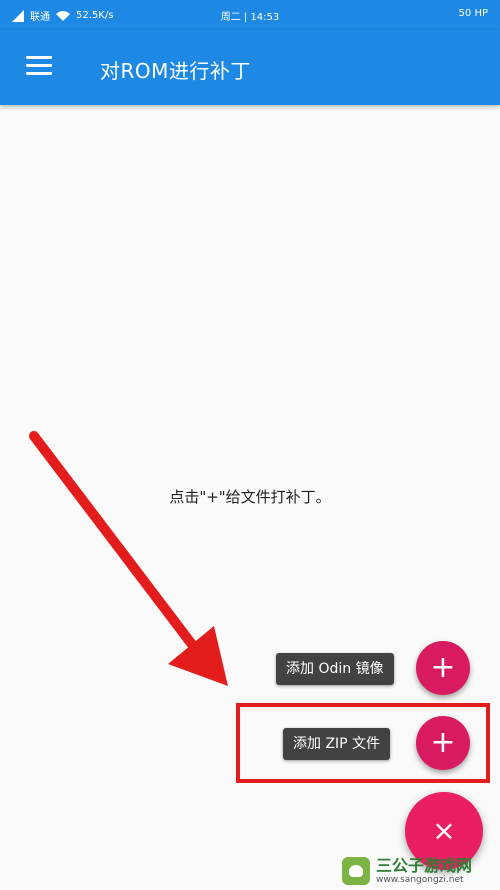  What do you see at coordinates (444, 830) in the screenshot?
I see `close-icon: ×` at bounding box center [444, 830].